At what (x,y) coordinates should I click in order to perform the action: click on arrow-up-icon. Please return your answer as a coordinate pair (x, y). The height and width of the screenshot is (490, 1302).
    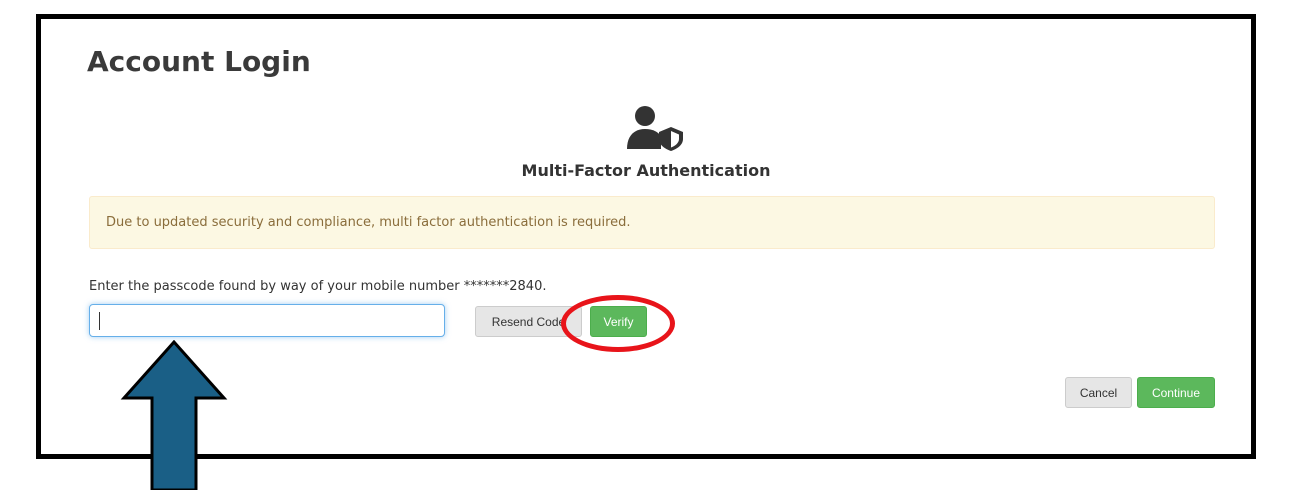
    Looking at the image, I should click on (174, 415).